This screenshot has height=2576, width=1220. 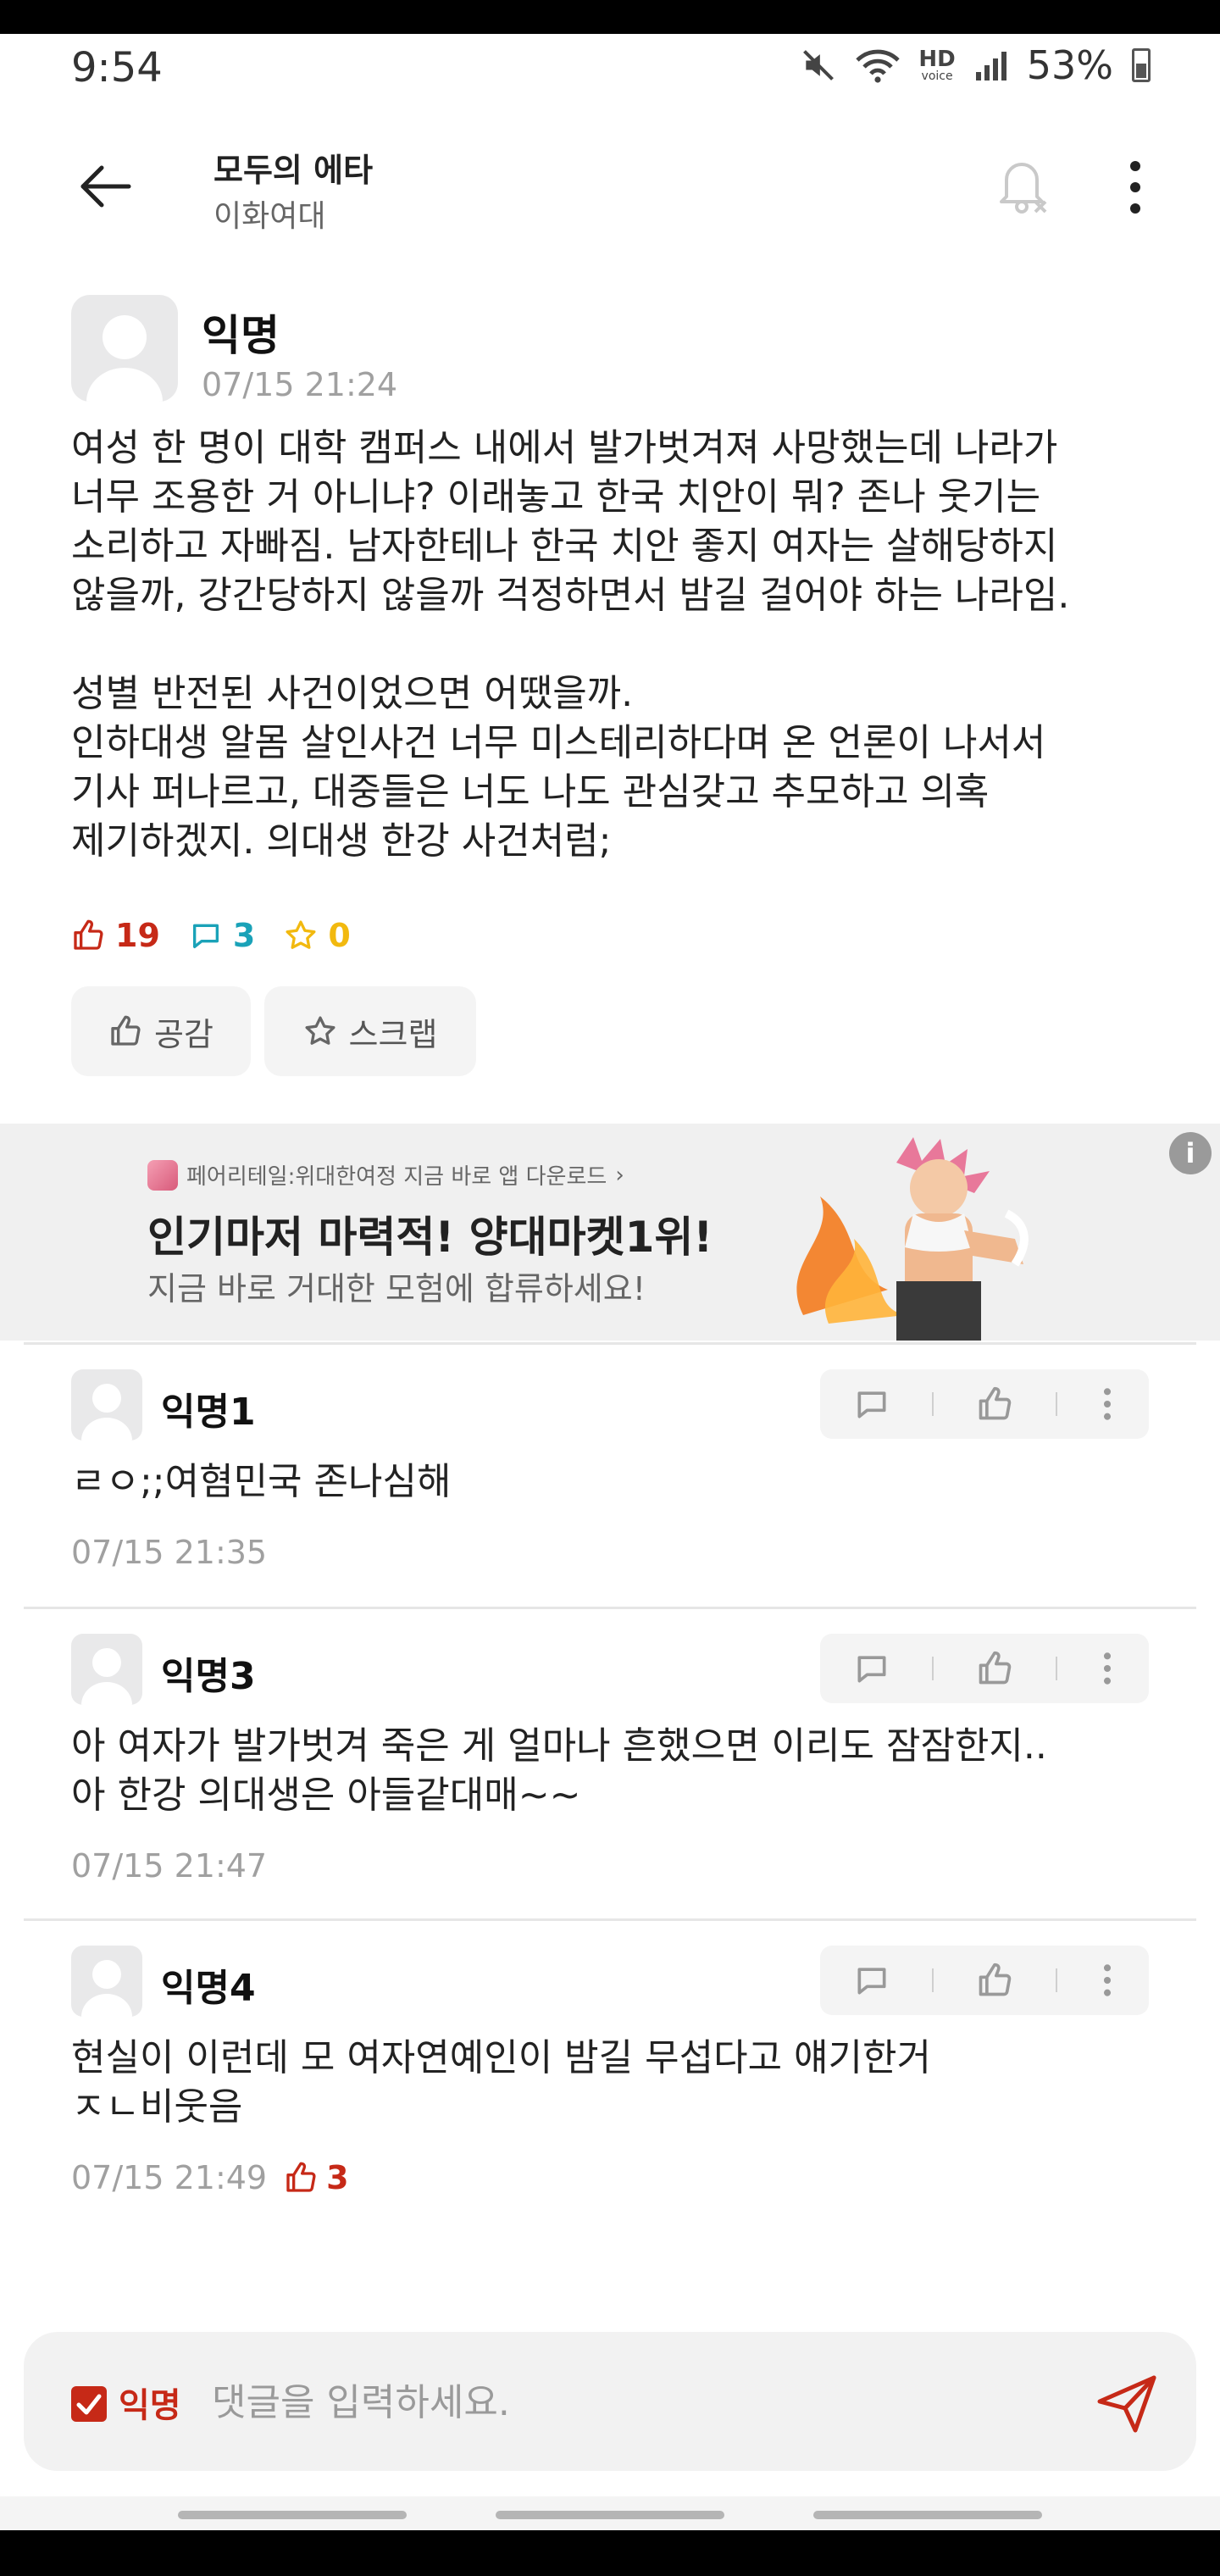 I want to click on post-stats: 19 3 0, so click(x=211, y=935).